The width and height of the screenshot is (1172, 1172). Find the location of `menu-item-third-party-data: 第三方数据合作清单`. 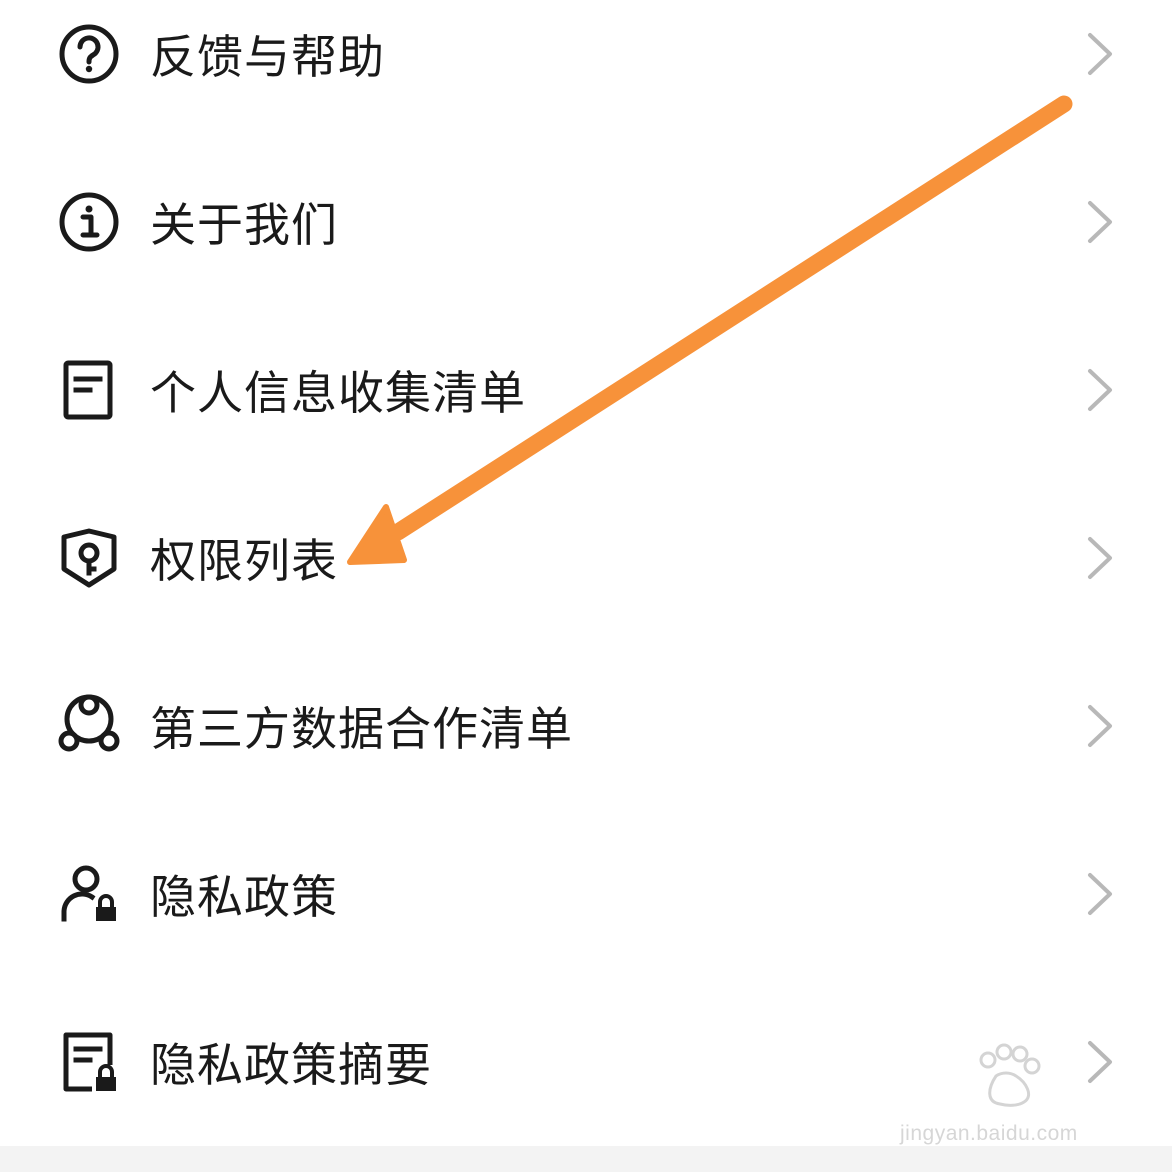

menu-item-third-party-data: 第三方数据合作清单 is located at coordinates (586, 726).